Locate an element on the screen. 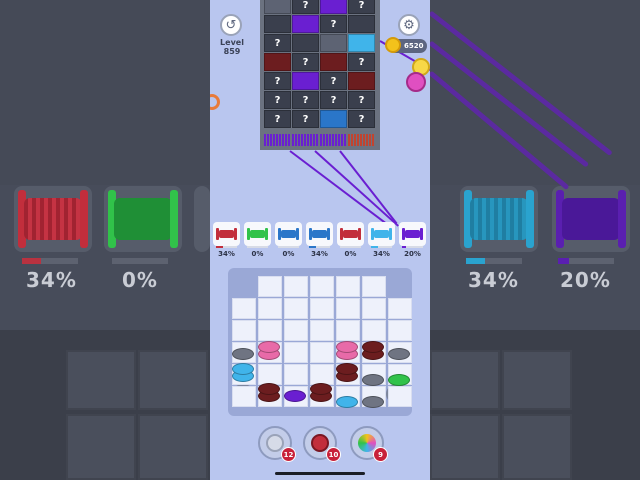 The width and height of the screenshot is (640, 480). pink-button-icon is located at coordinates (416, 82).